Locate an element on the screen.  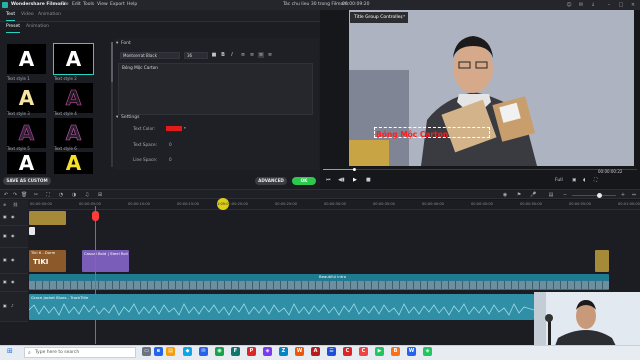
maximize-icon: □ is located at coordinates (621, 5).